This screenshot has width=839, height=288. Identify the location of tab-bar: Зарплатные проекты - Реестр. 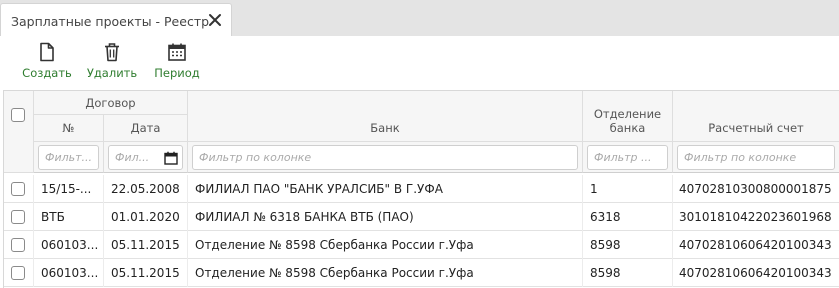
(419, 18).